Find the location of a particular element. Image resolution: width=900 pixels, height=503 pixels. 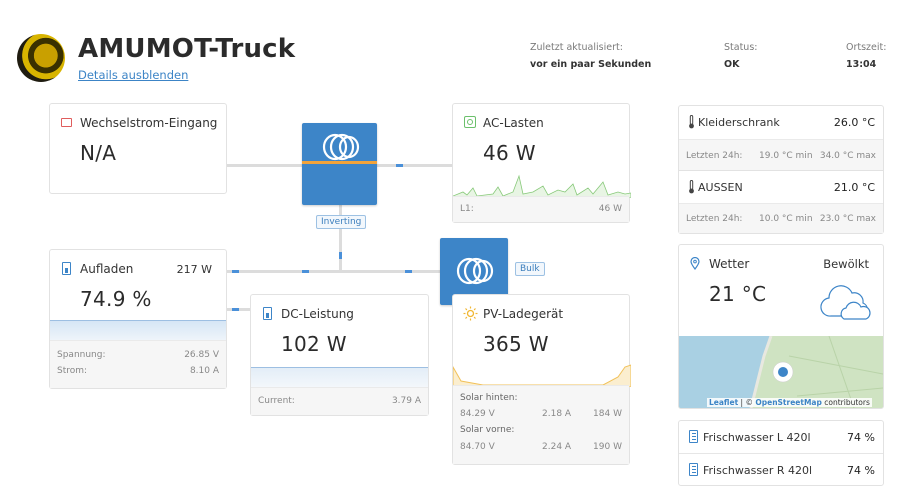

battery-soc-graph is located at coordinates (138, 330).